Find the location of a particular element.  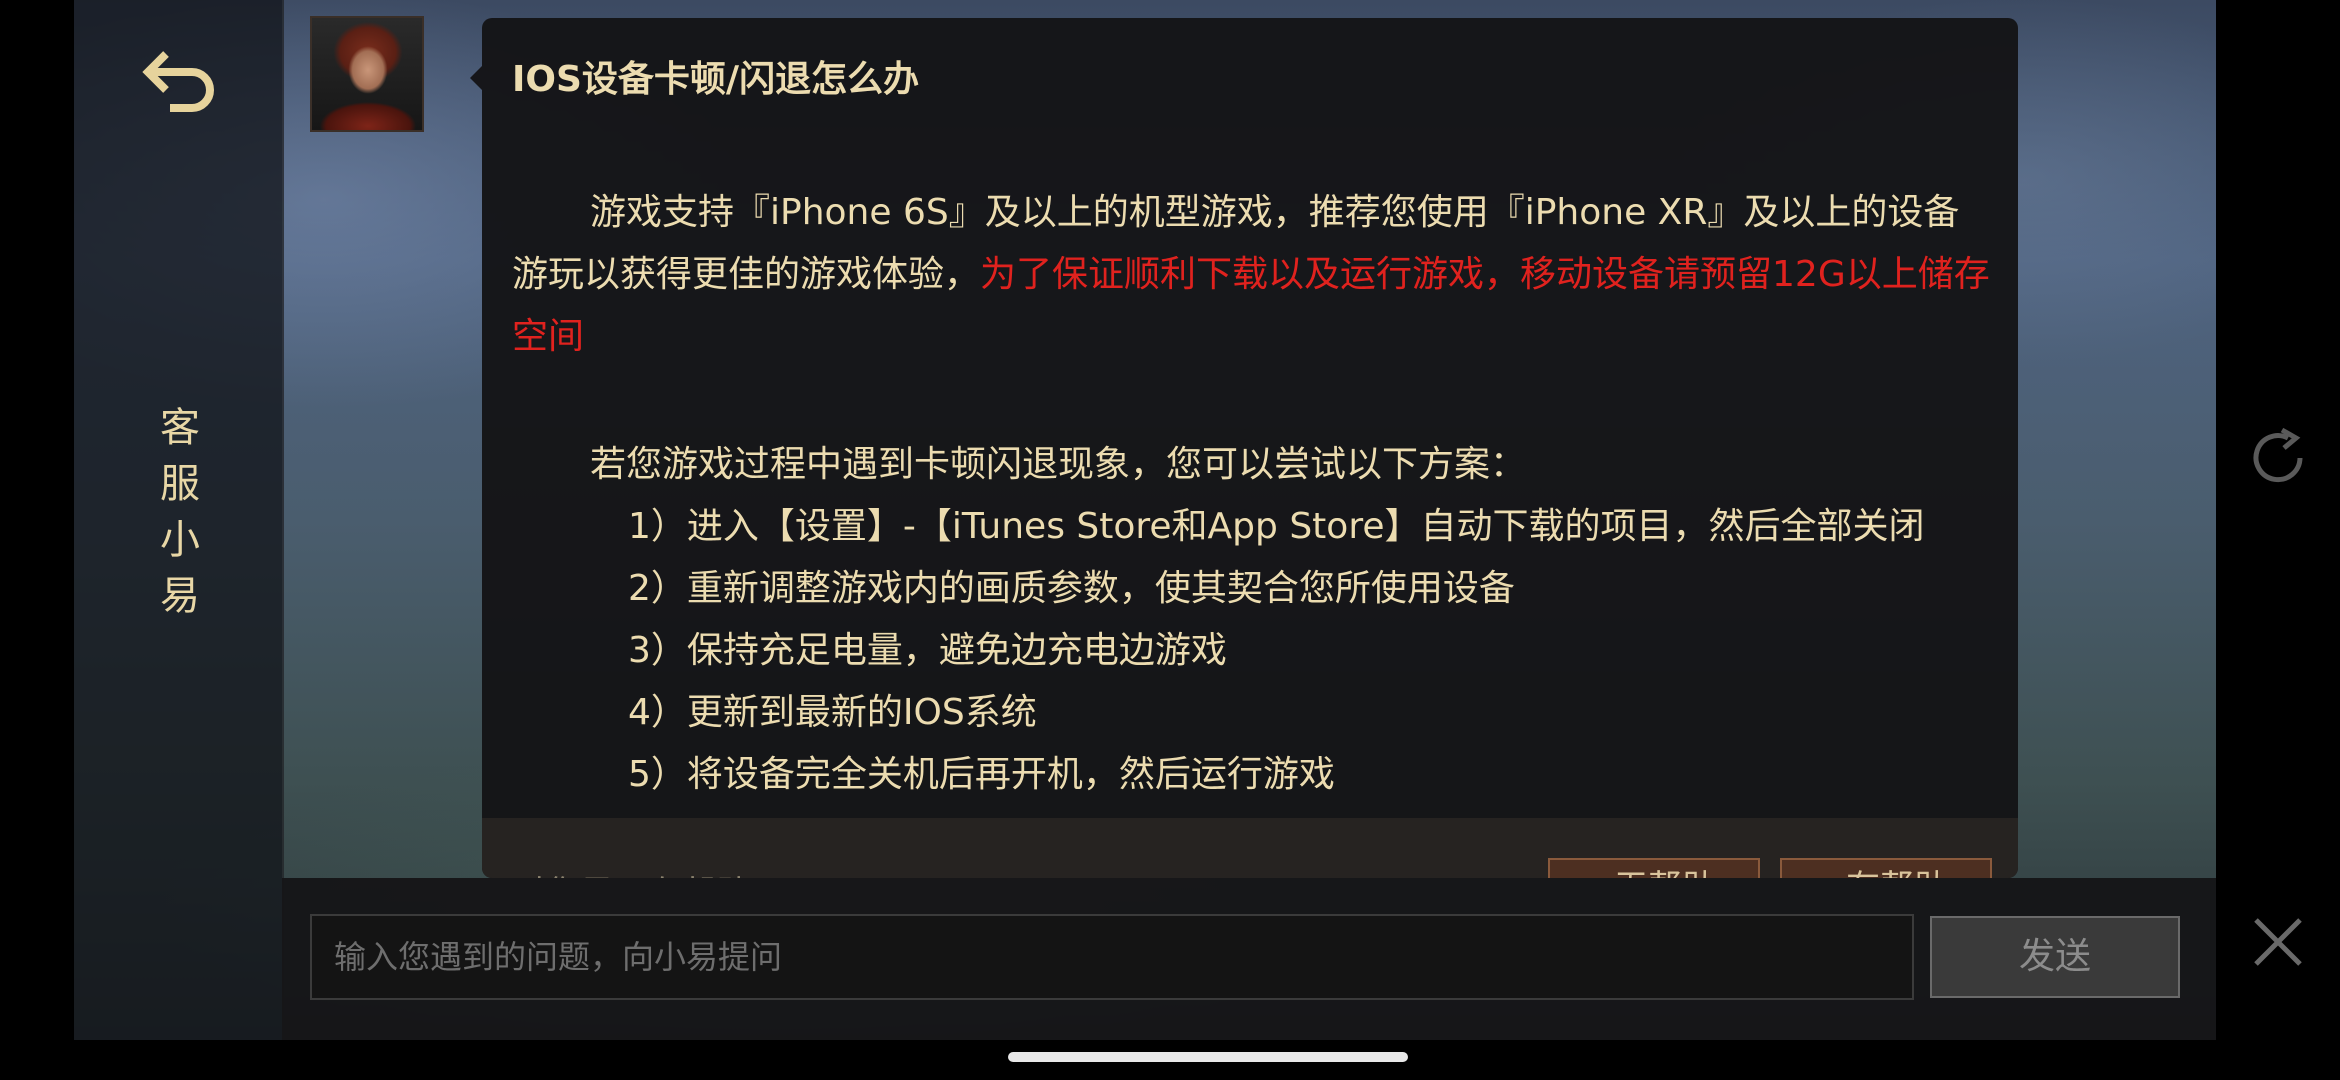

close-button is located at coordinates (2278, 942).